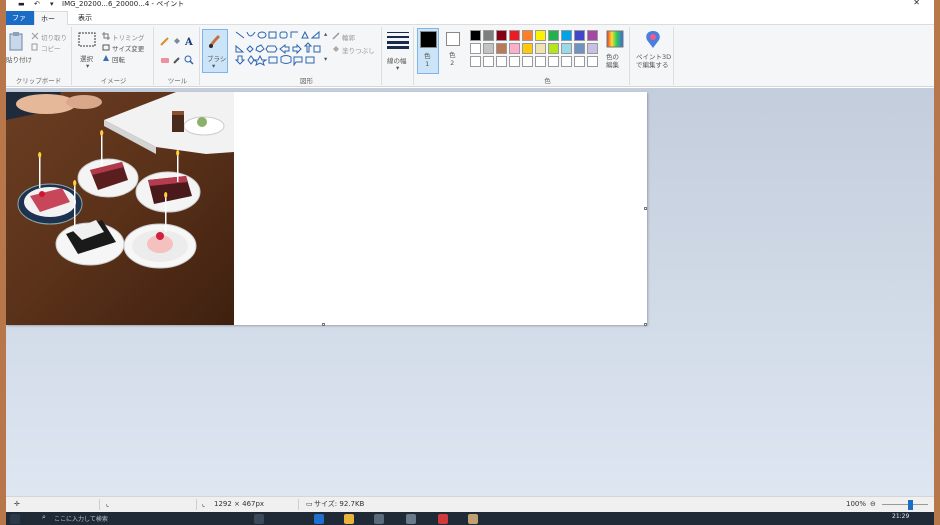 This screenshot has height=525, width=940. Describe the element at coordinates (54, 37) in the screenshot. I see `cut-button: 切り取り` at that location.